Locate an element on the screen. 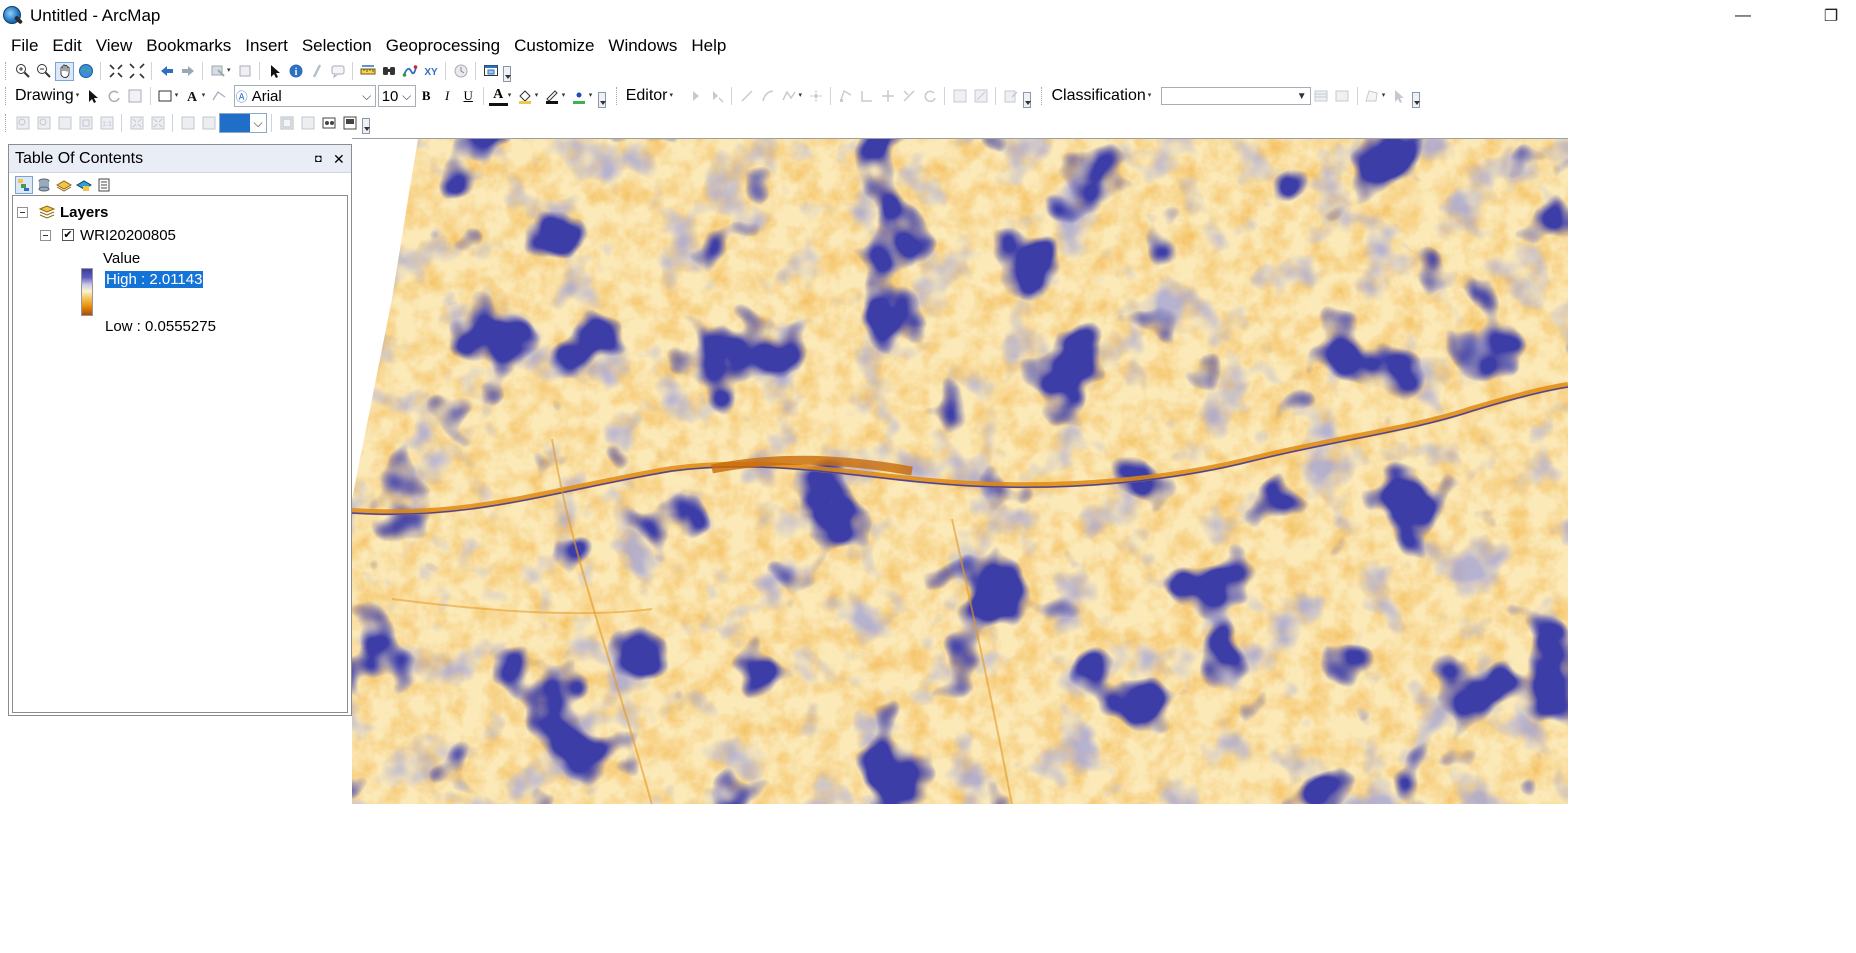 This screenshot has width=1856, height=953. close-icon: ✕ is located at coordinates (339, 159).